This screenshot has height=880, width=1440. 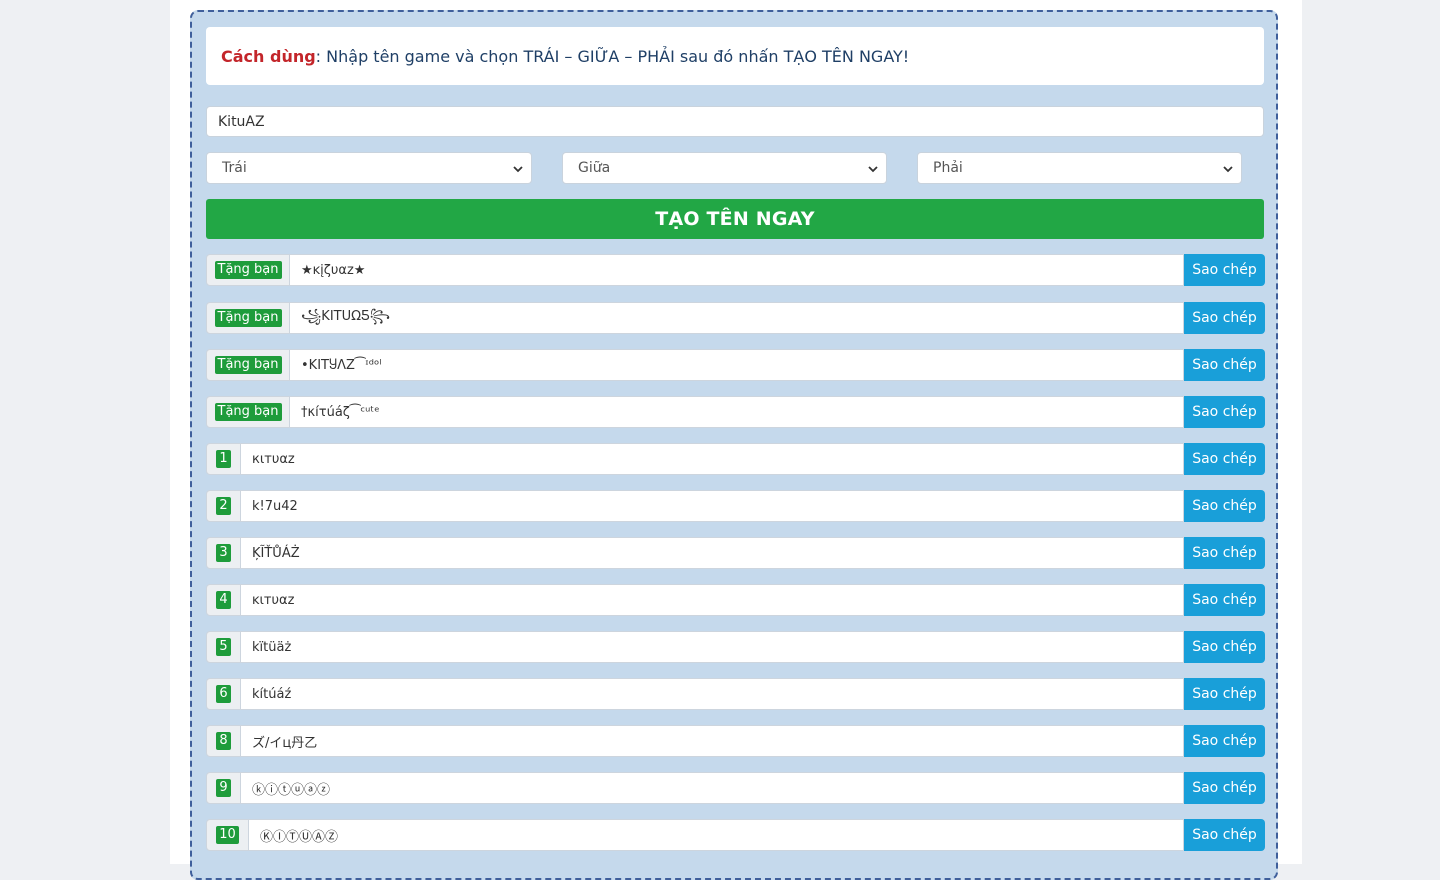 I want to click on numbered-row: 10 ⓀⒾⓉⓊⒶⓏ Sao chép, so click(x=735, y=835).